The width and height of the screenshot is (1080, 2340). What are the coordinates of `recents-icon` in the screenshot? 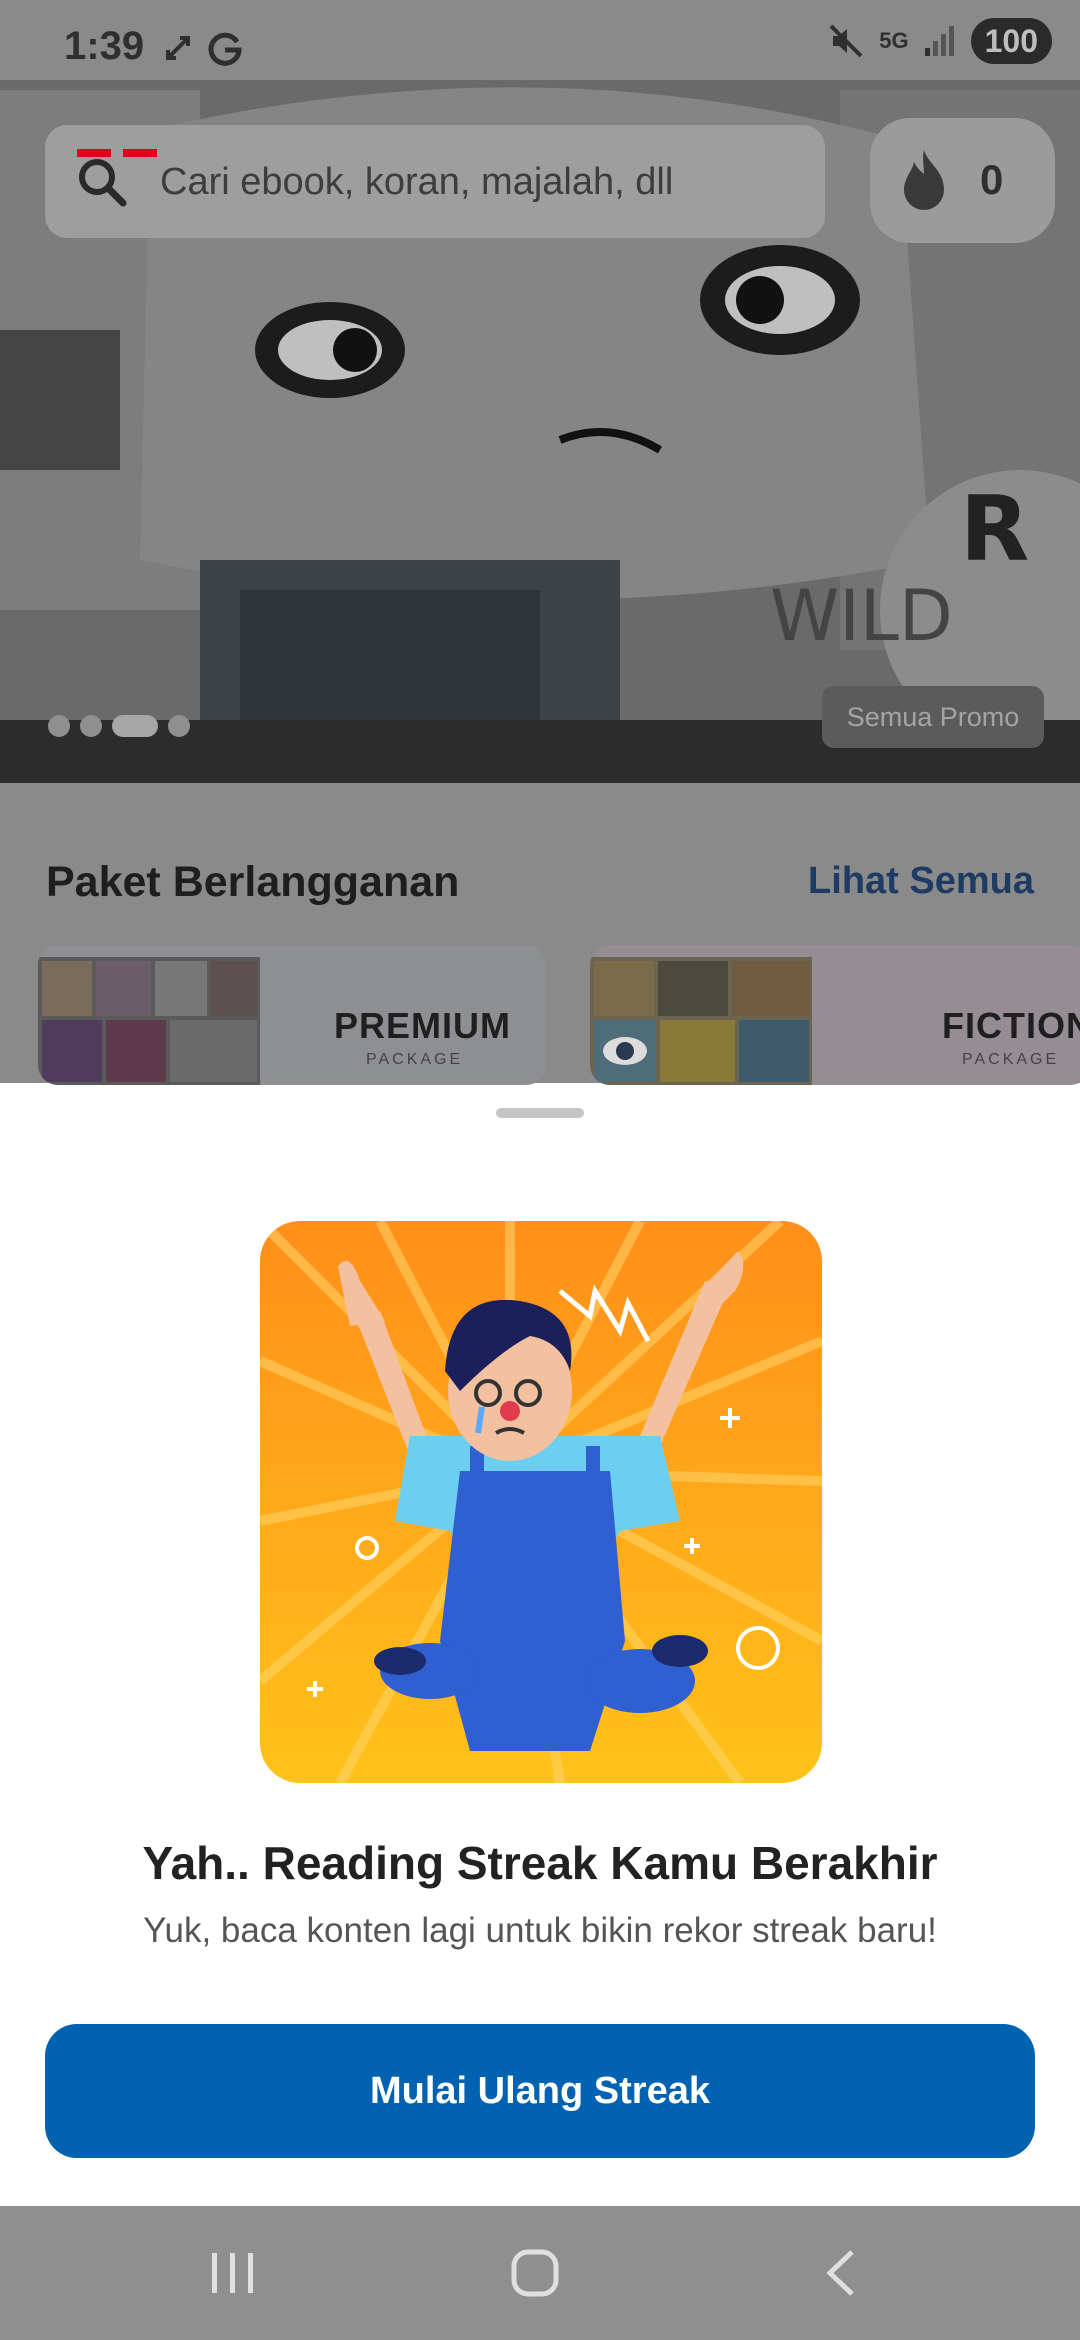 It's located at (232, 2273).